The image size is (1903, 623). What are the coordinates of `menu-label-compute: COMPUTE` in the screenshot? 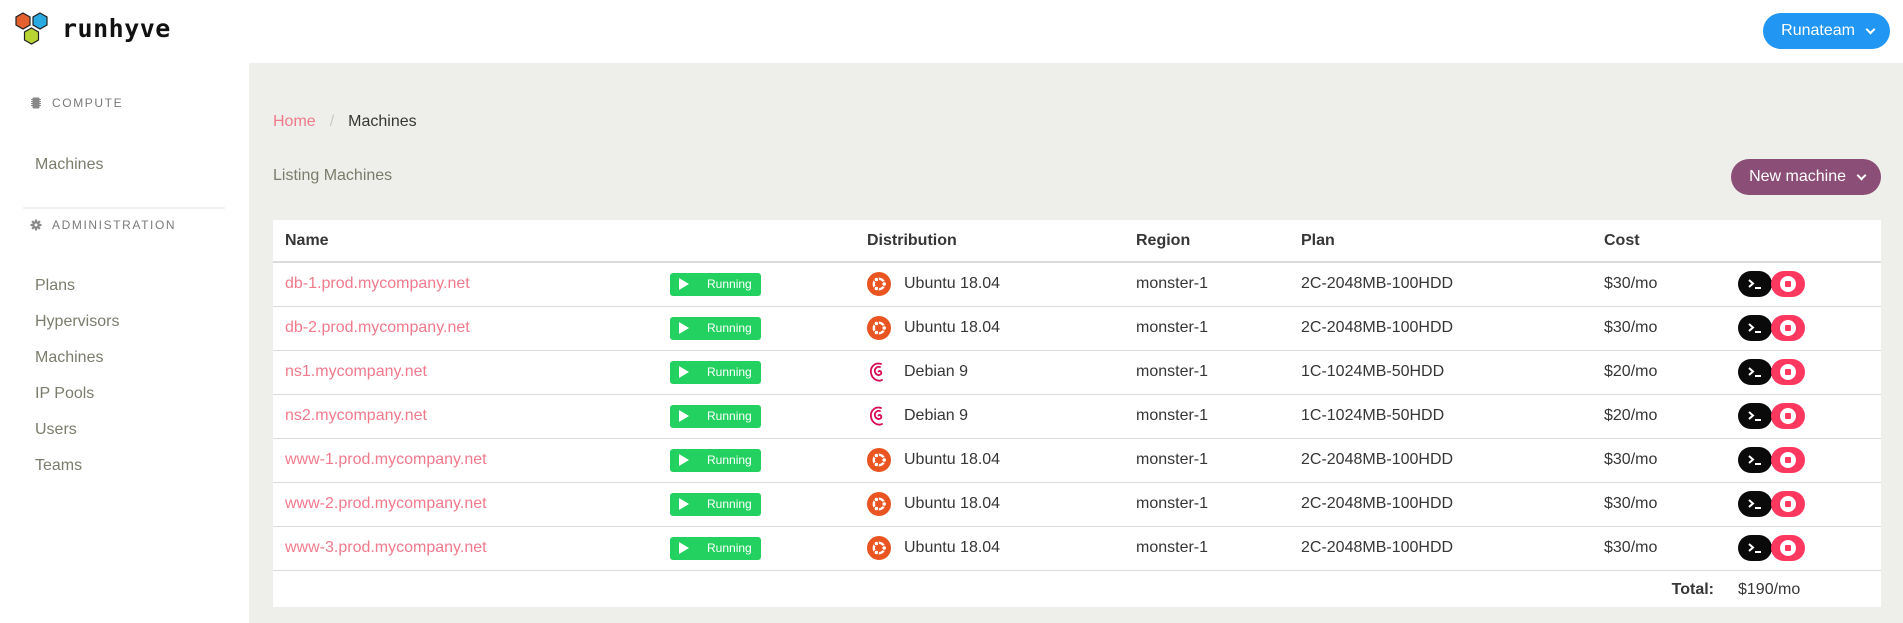 It's located at (76, 103).